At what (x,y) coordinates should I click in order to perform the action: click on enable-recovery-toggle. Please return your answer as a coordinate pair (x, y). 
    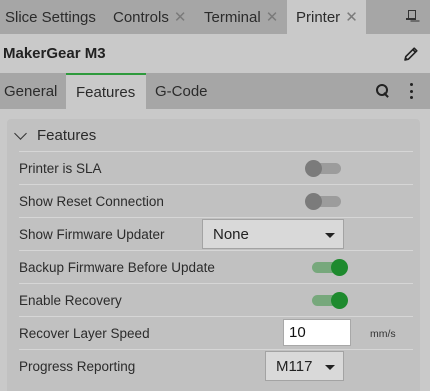
    Looking at the image, I should click on (329, 300).